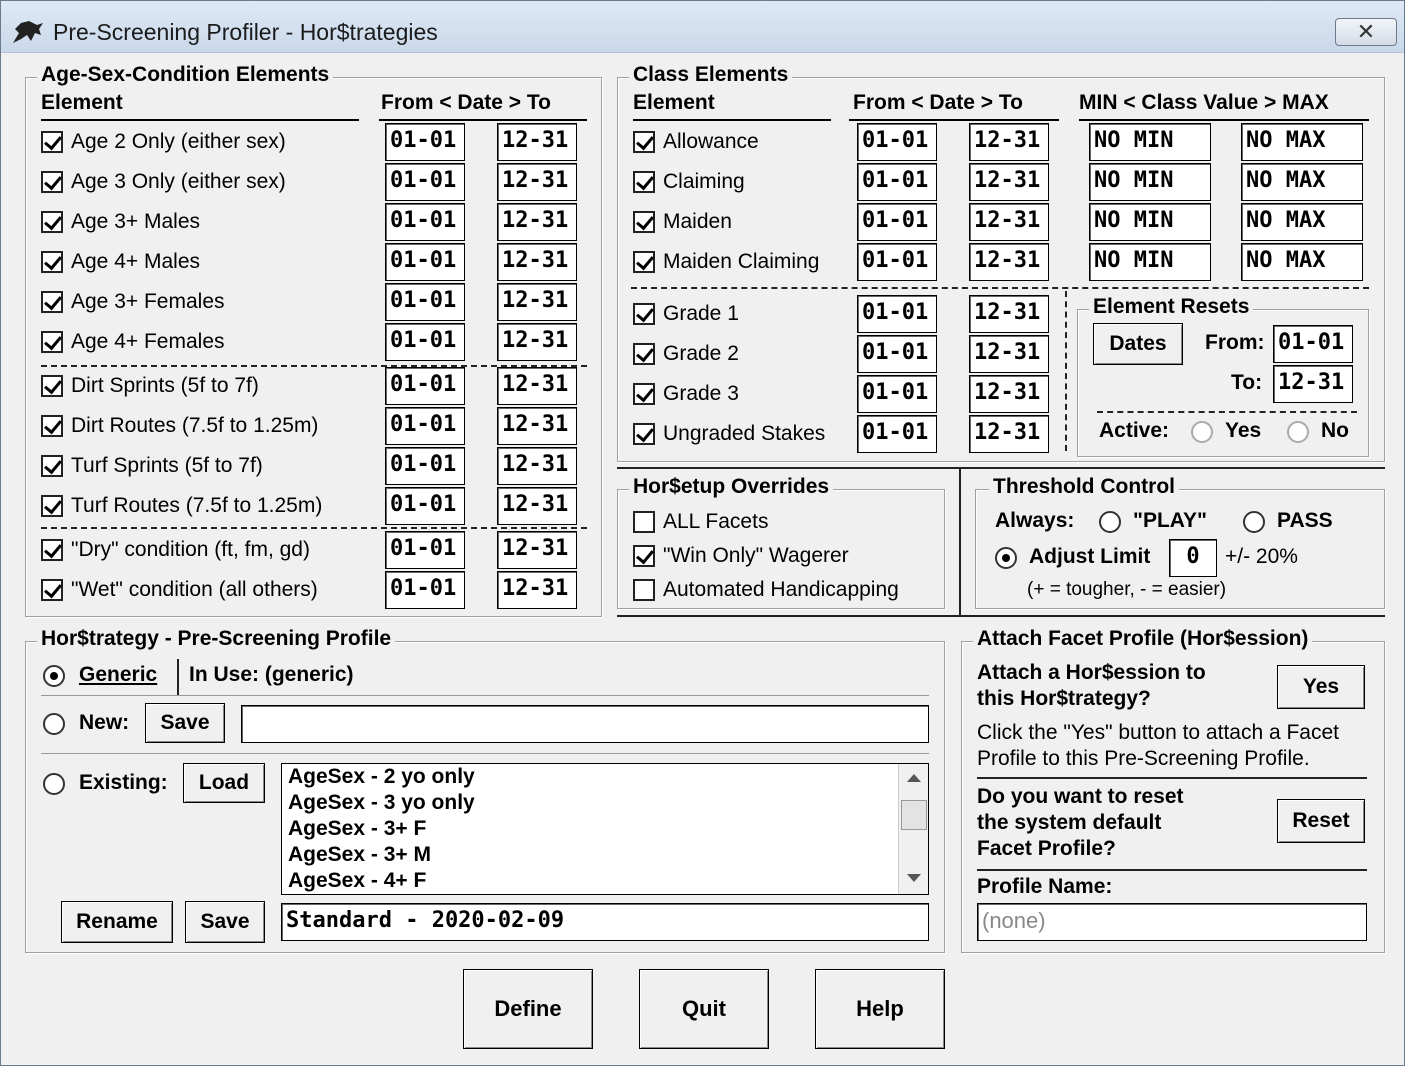 The height and width of the screenshot is (1066, 1405). I want to click on checkbox-row-class-1: Claiming, so click(689, 182).